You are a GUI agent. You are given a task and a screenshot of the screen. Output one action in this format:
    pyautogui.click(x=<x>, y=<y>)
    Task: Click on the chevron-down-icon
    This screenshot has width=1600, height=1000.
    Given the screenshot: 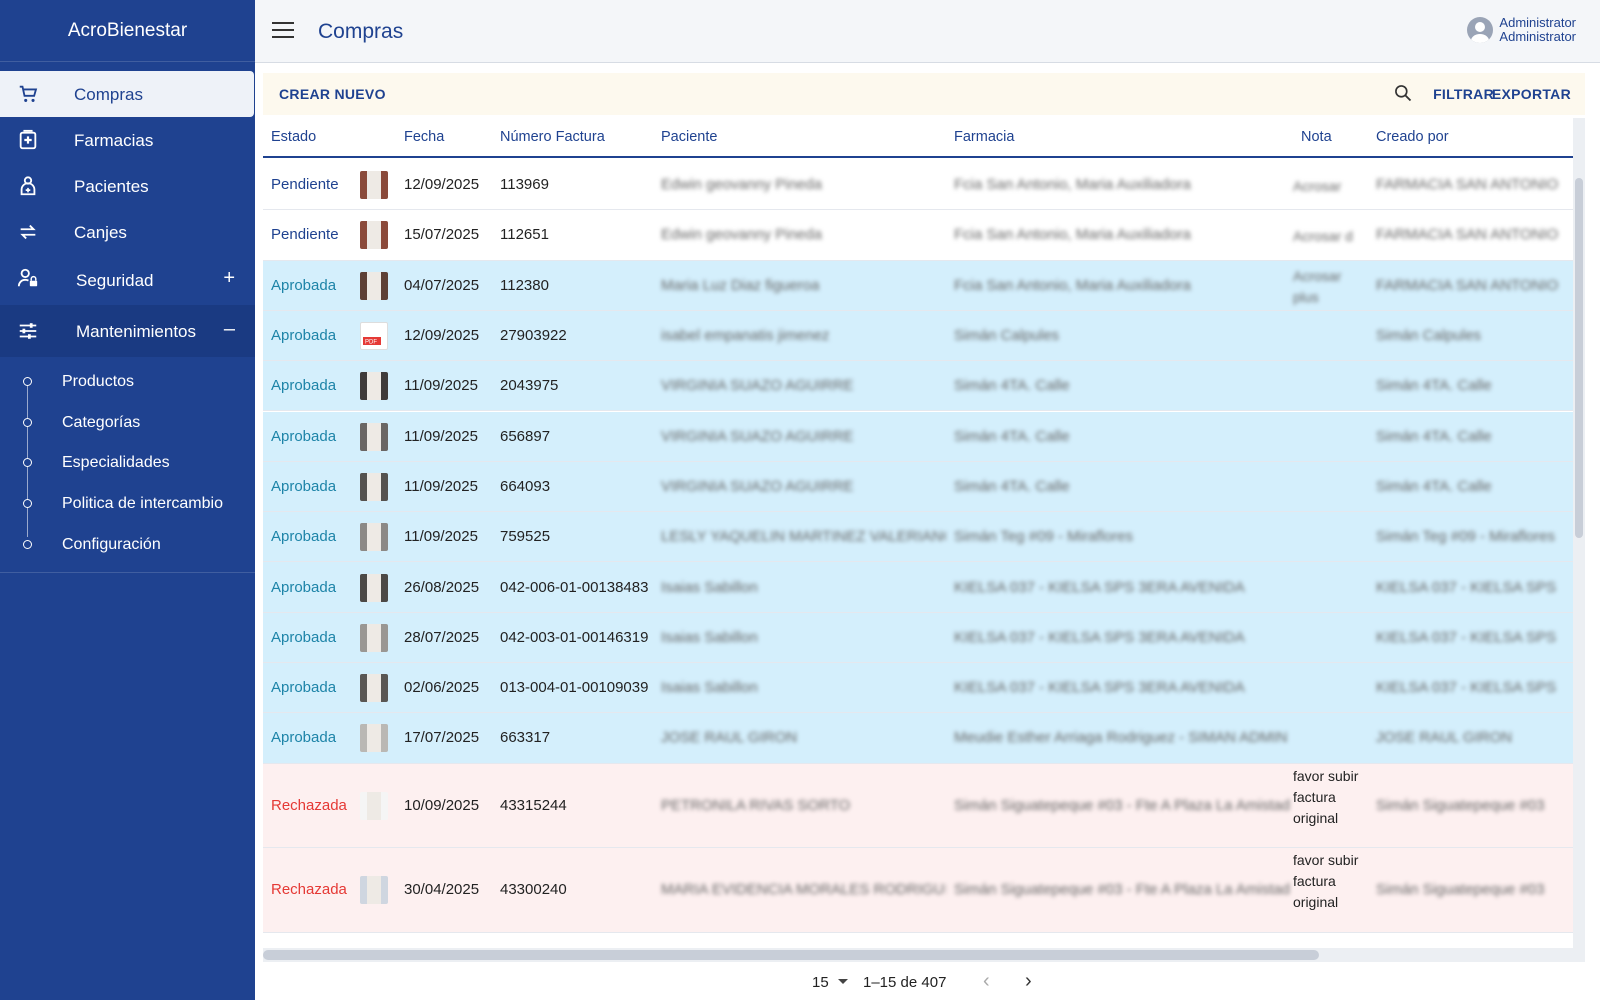 What is the action you would take?
    pyautogui.click(x=843, y=981)
    